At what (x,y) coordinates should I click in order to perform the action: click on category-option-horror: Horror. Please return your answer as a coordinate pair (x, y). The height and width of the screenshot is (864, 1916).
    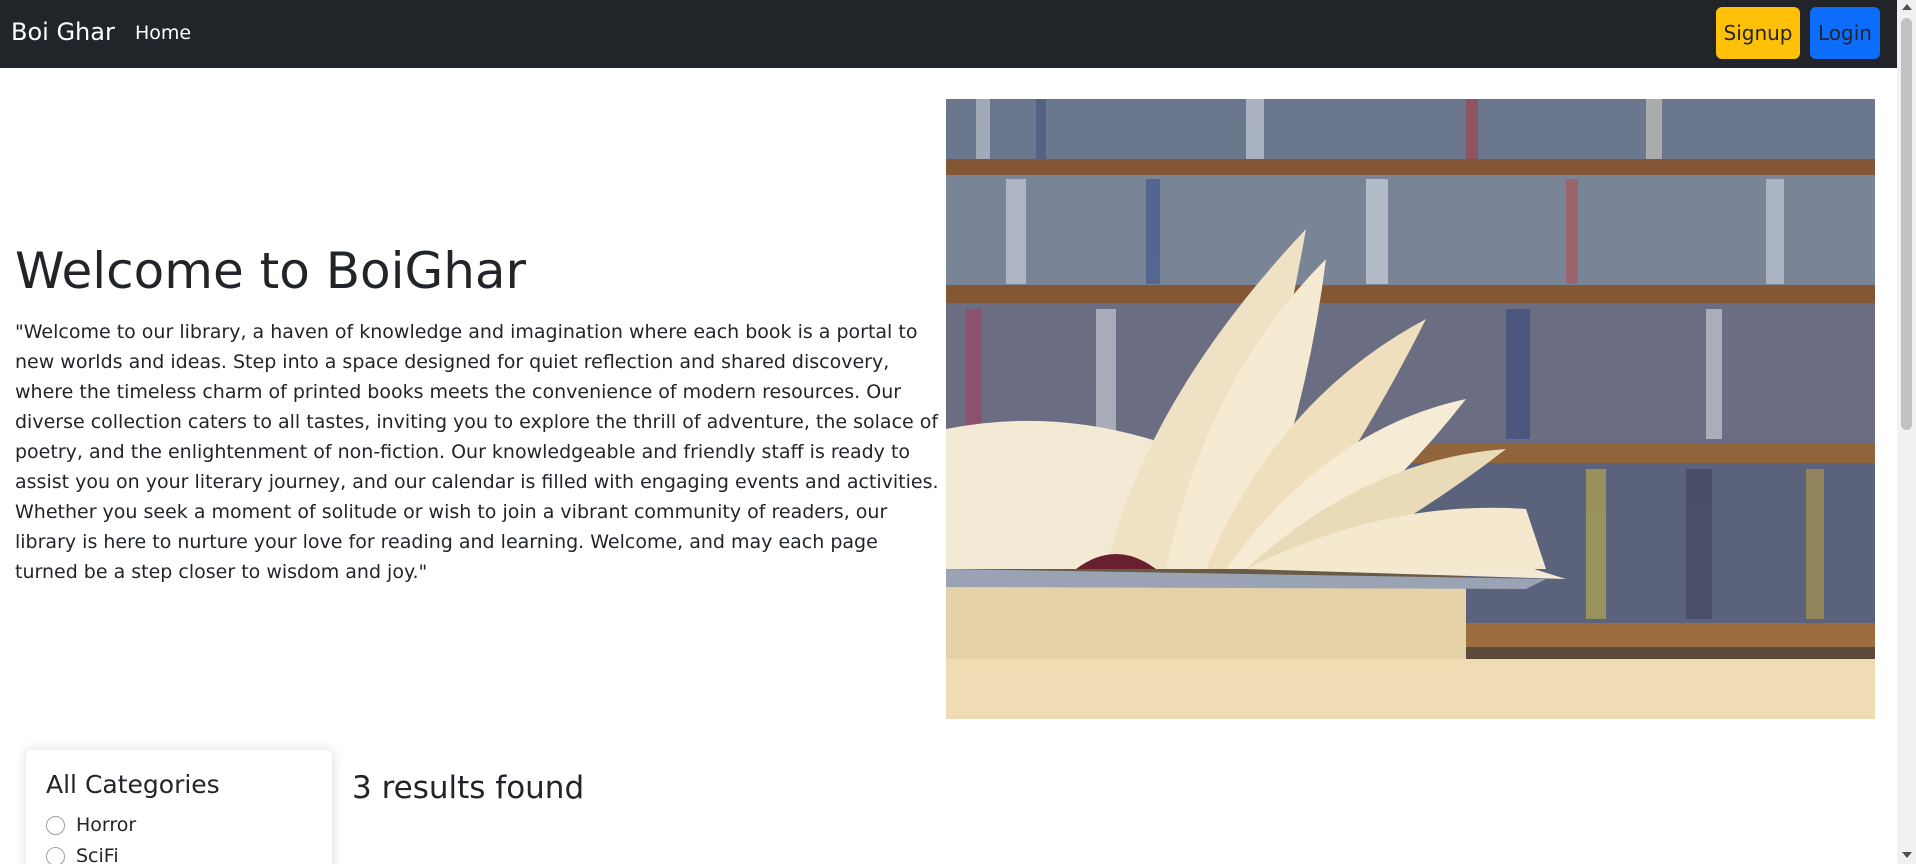
    Looking at the image, I should click on (91, 825).